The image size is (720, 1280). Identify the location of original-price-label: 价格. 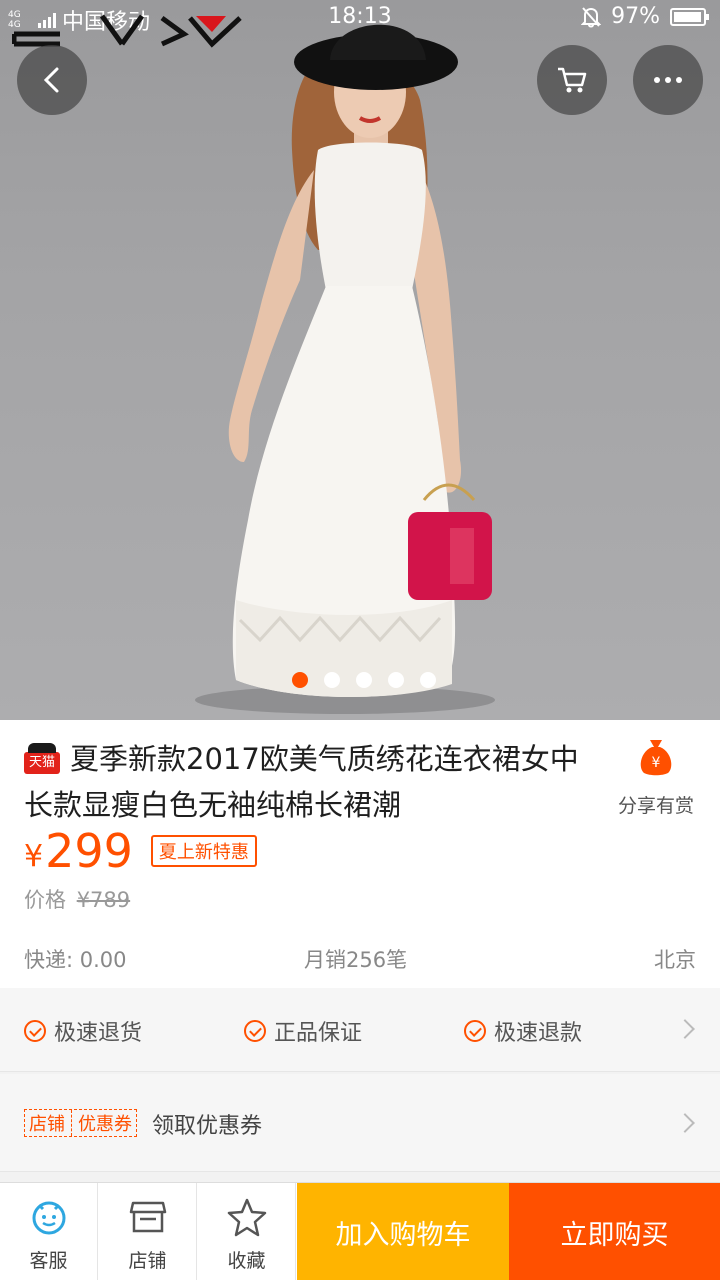
(45, 900).